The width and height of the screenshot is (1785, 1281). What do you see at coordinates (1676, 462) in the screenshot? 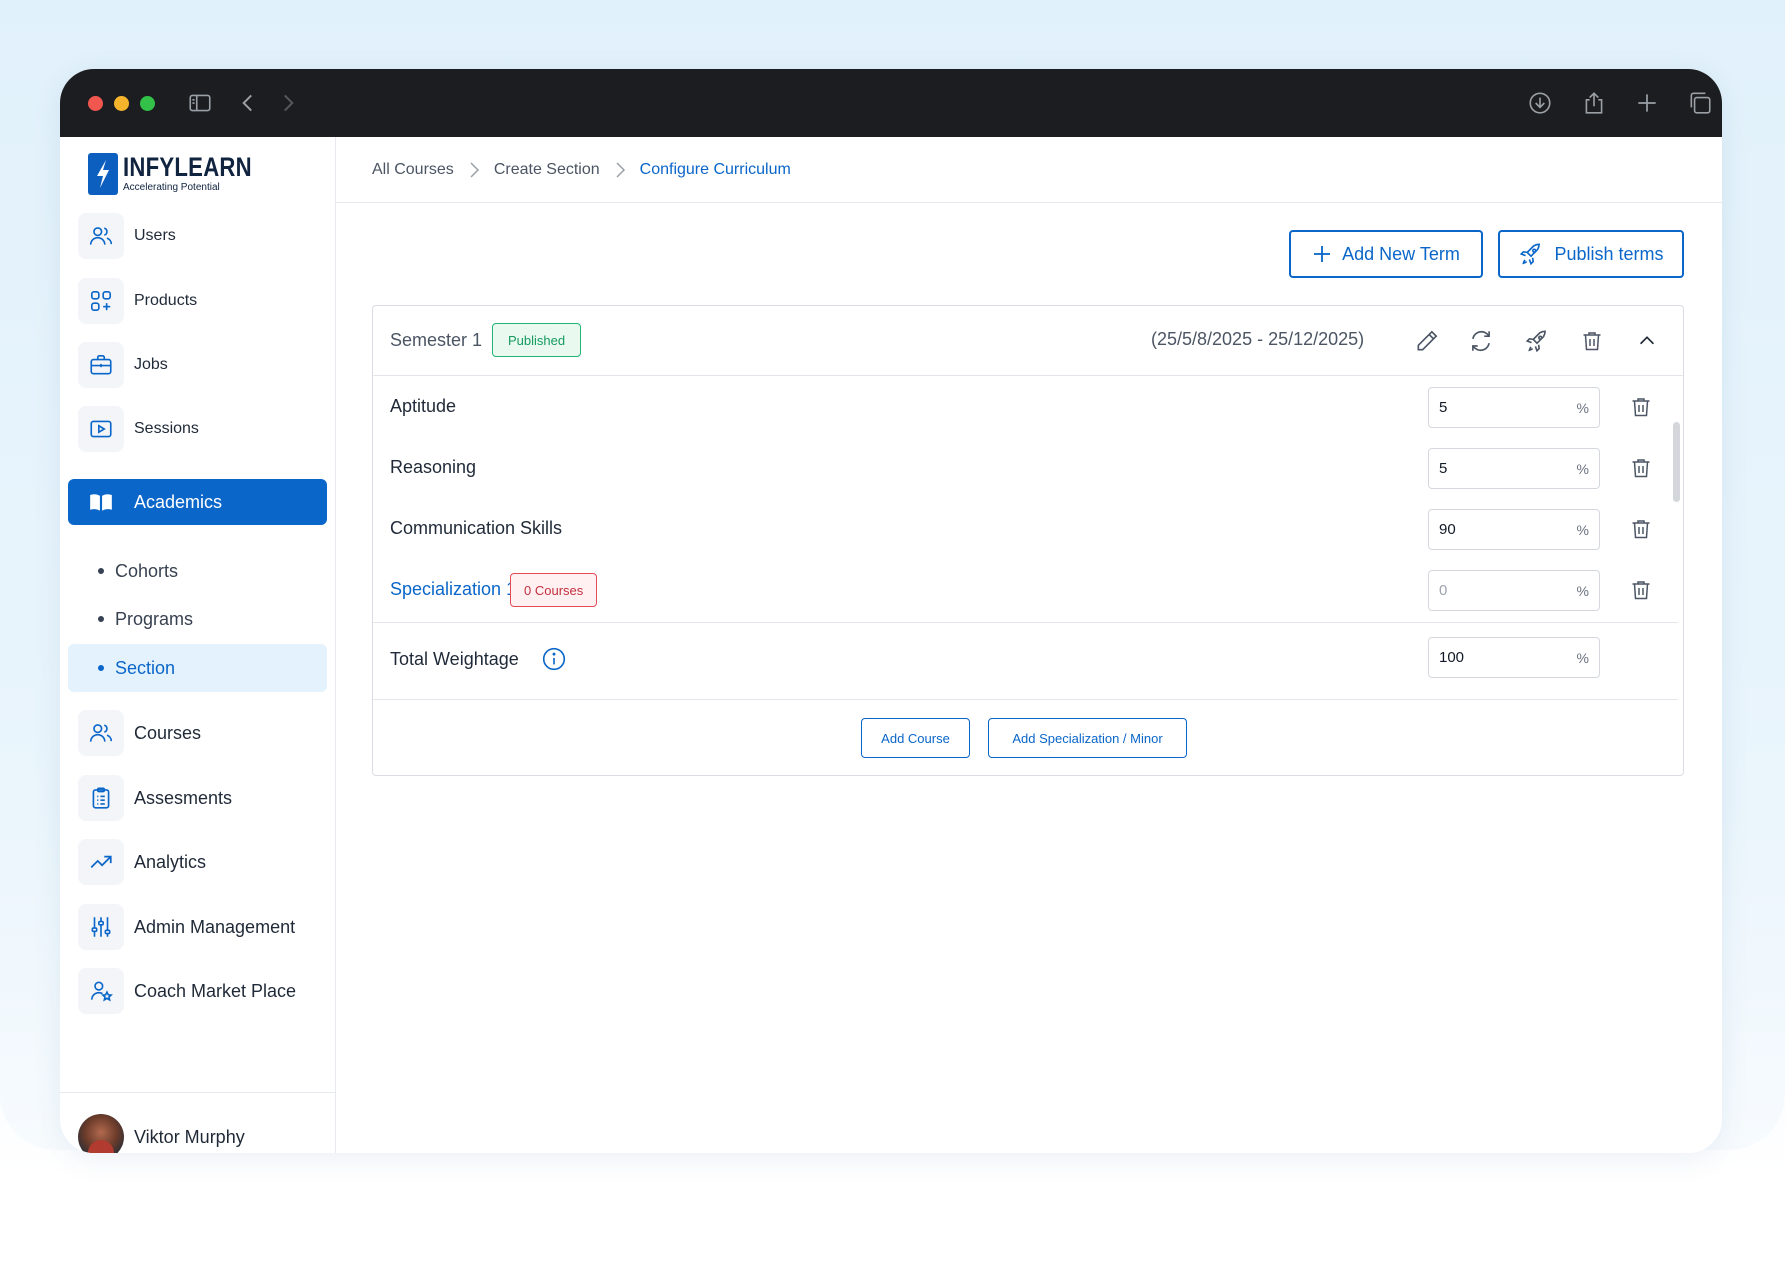
I see `scrollbar` at bounding box center [1676, 462].